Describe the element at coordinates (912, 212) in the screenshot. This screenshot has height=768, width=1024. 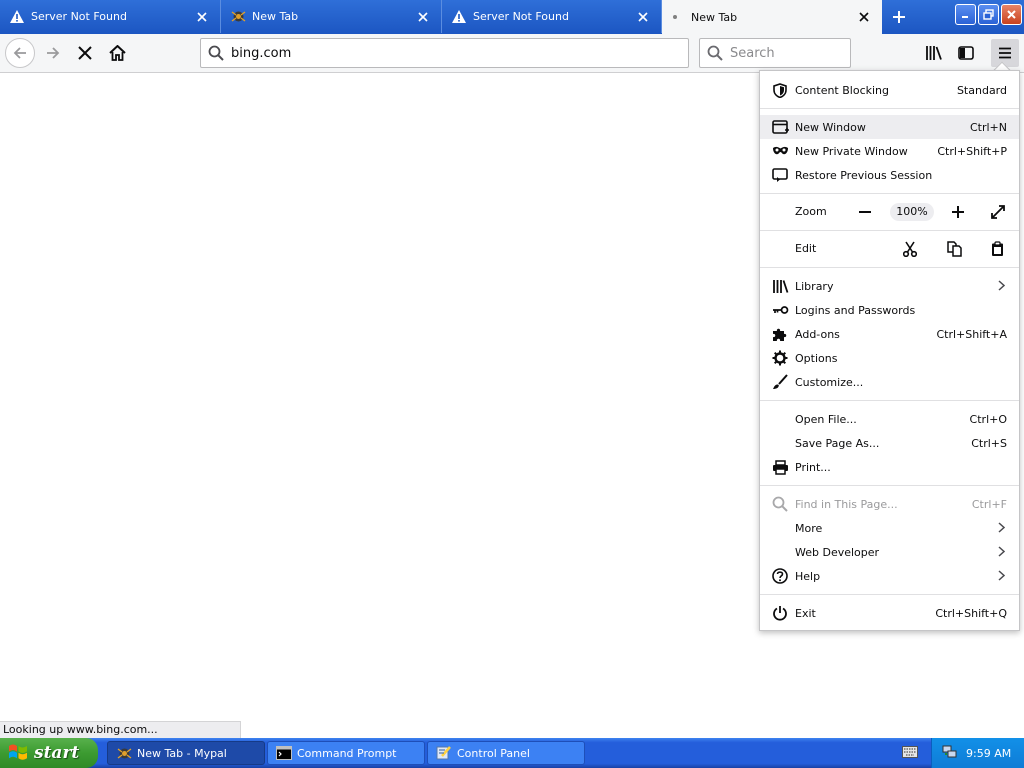
I see `zoom-reset-button: 100%` at that location.